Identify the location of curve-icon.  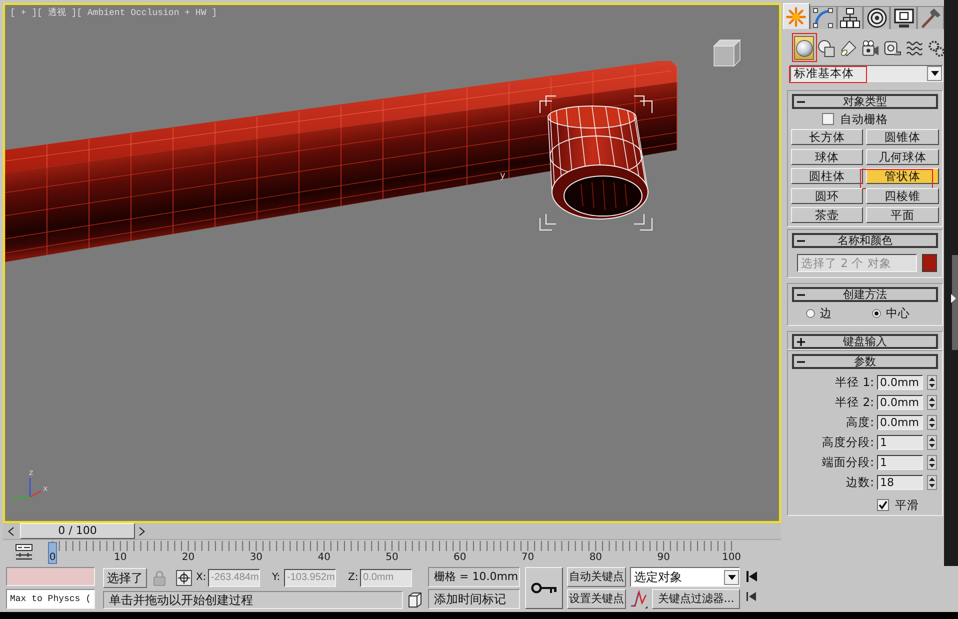
(823, 18).